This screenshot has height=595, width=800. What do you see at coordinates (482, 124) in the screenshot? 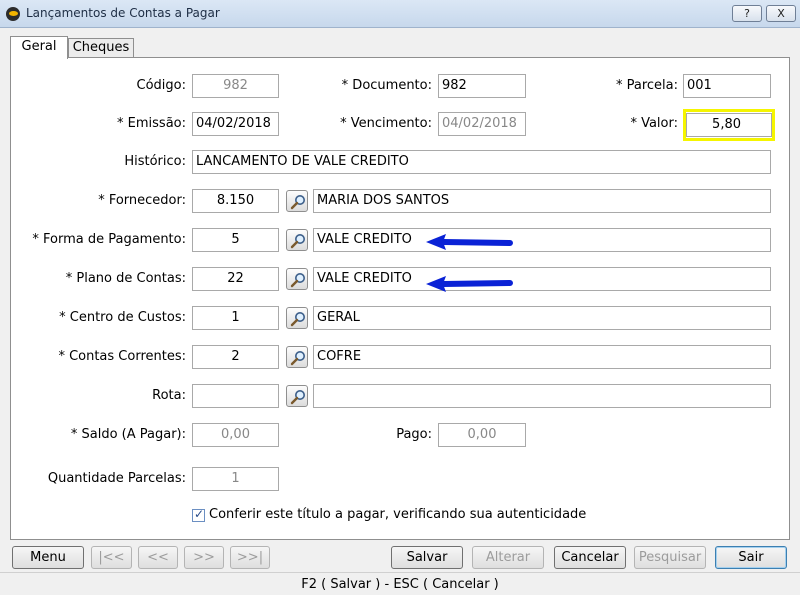
I see `vencimento-field: 04/02/2018` at bounding box center [482, 124].